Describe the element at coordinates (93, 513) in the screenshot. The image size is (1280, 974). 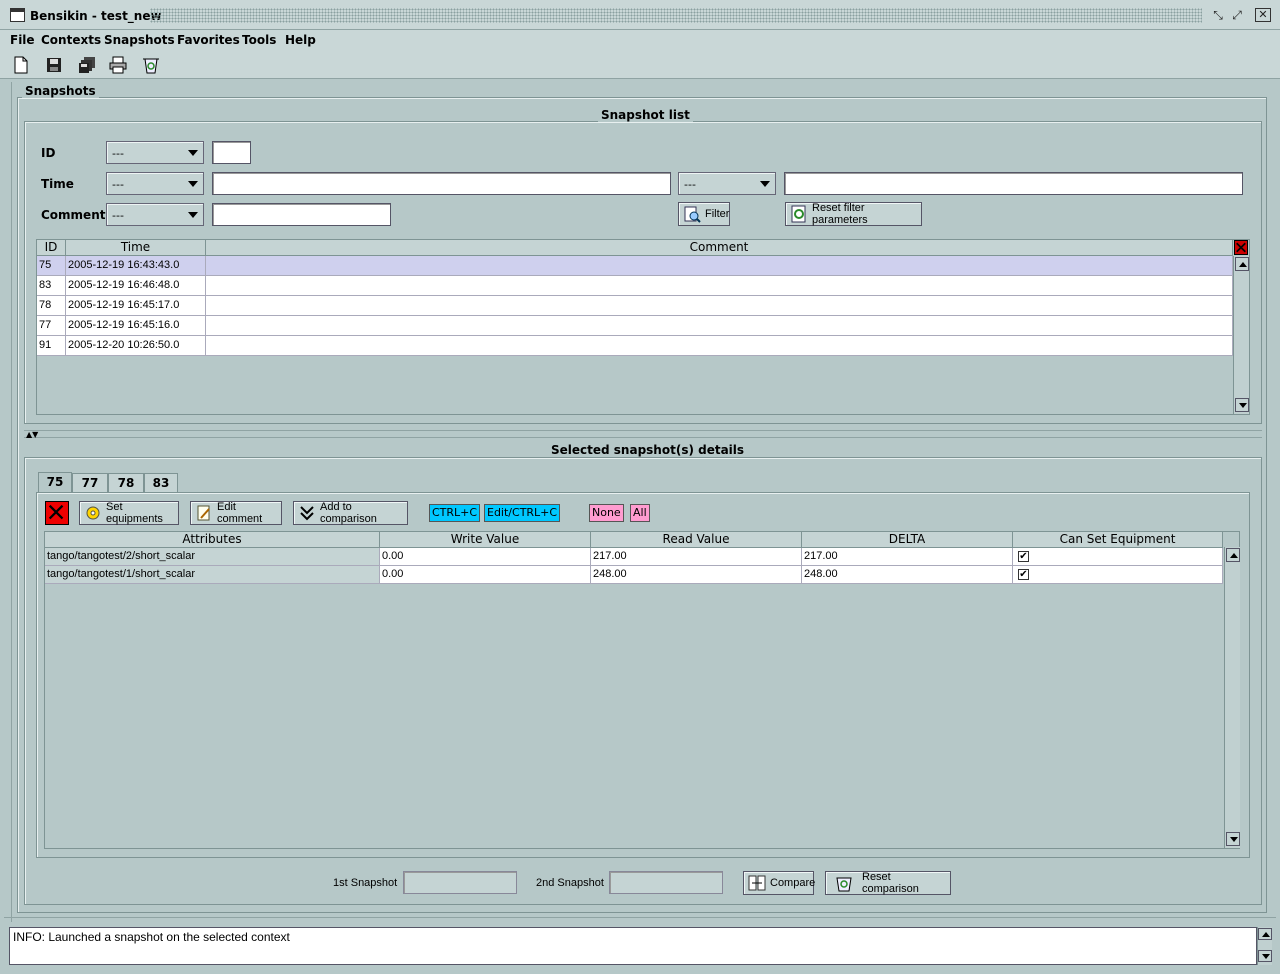
I see `gear-icon` at that location.